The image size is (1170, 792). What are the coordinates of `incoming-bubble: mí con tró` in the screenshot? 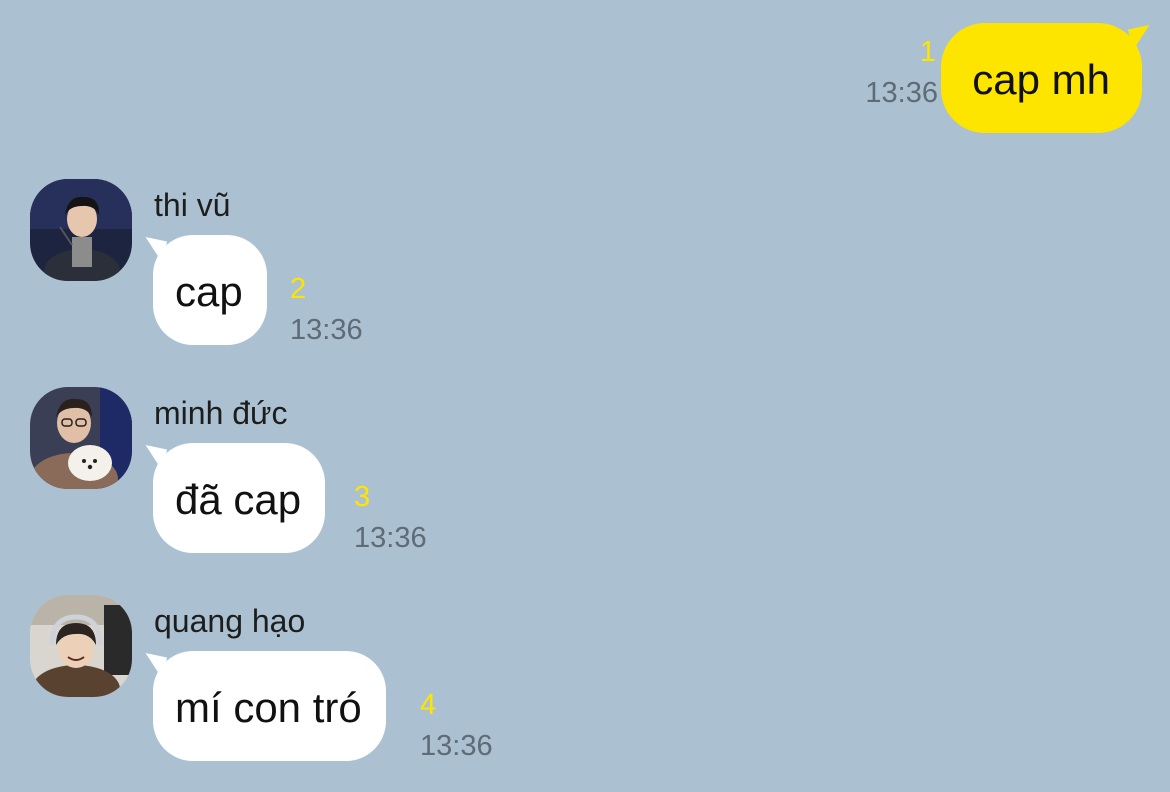 It's located at (269, 706).